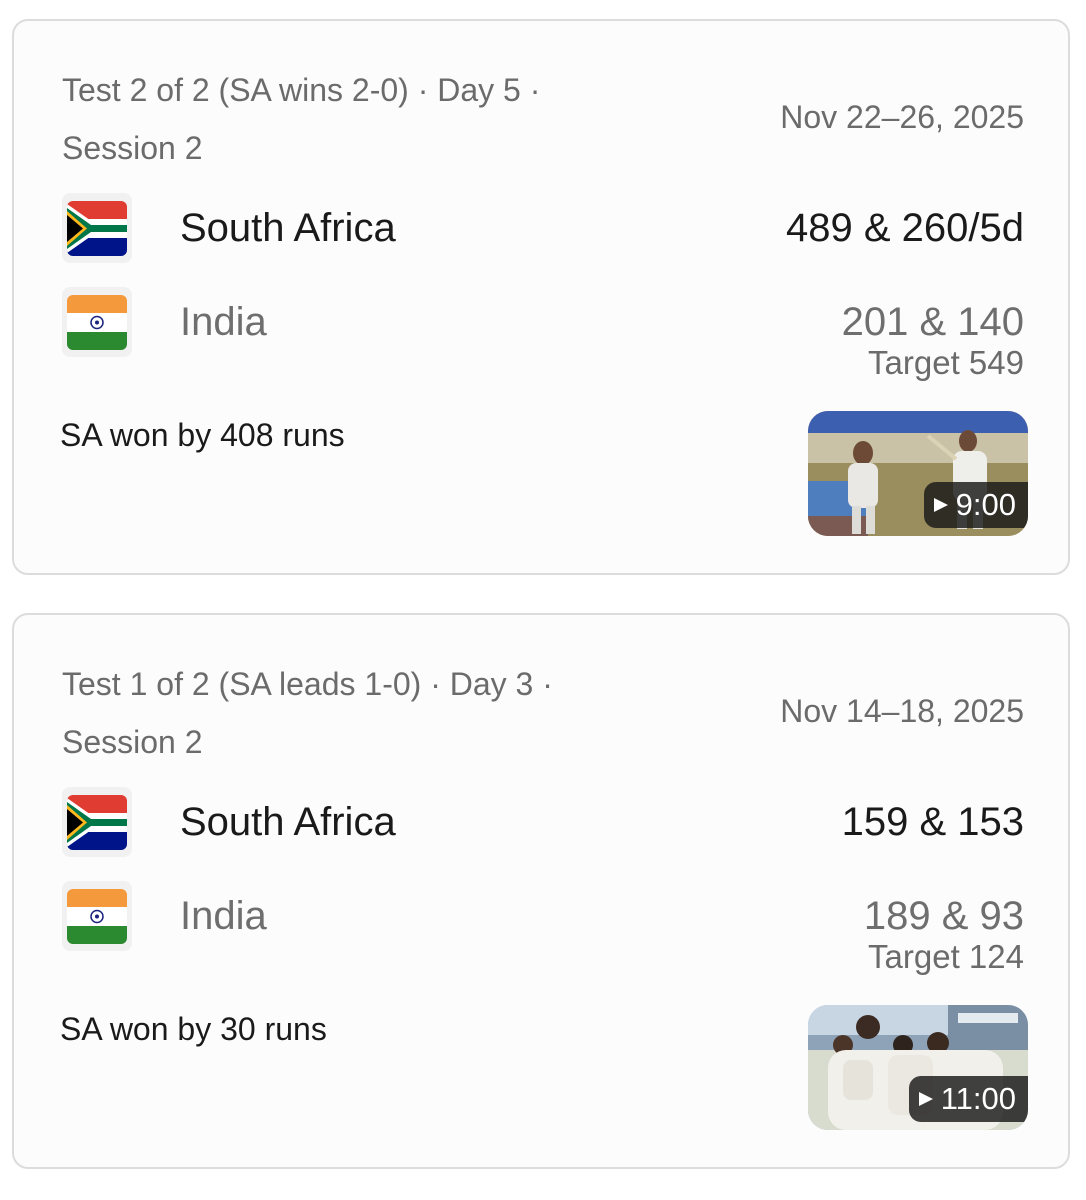  I want to click on team-score: 189 & 93, so click(943, 916).